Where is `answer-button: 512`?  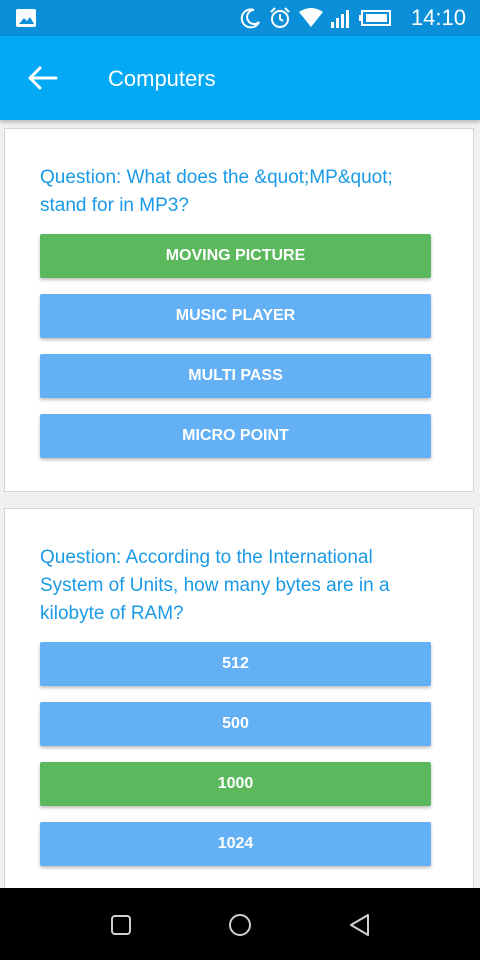 answer-button: 512 is located at coordinates (235, 664).